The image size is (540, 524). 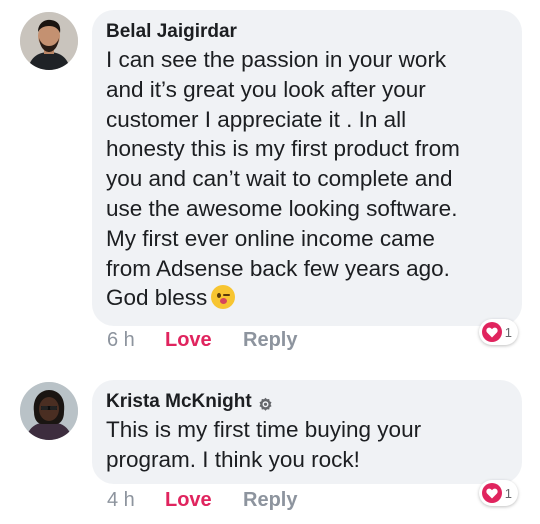 I want to click on comment-actions: 4 h Love Reply, so click(x=202, y=500).